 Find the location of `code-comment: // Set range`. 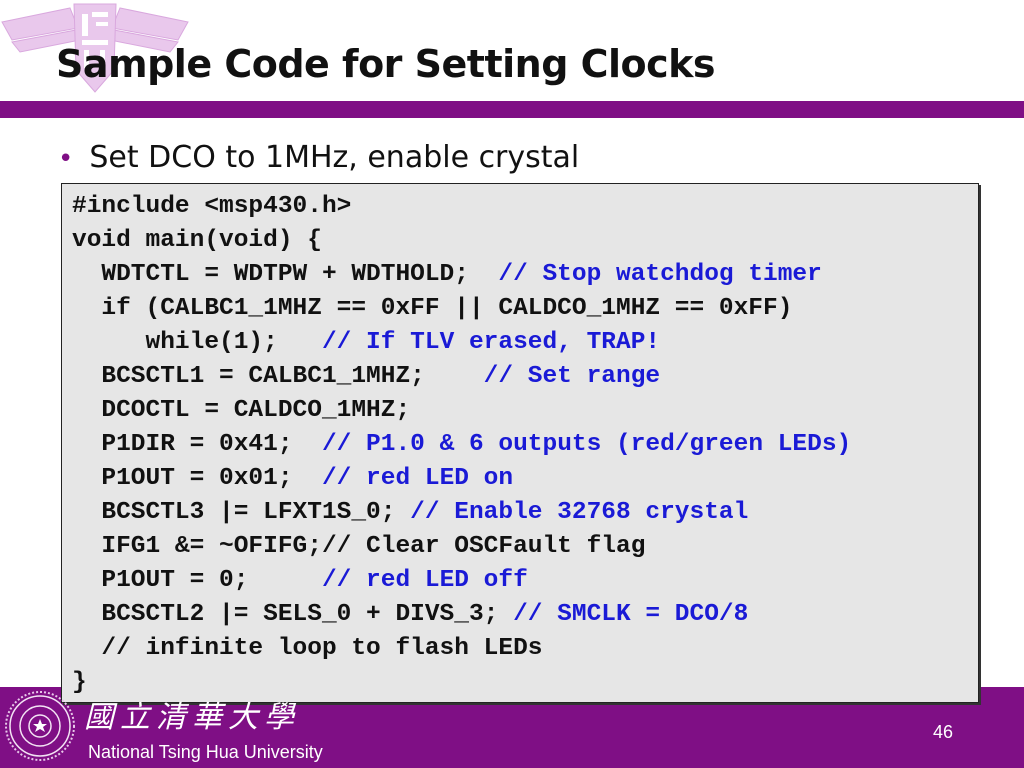

code-comment: // Set range is located at coordinates (572, 376).